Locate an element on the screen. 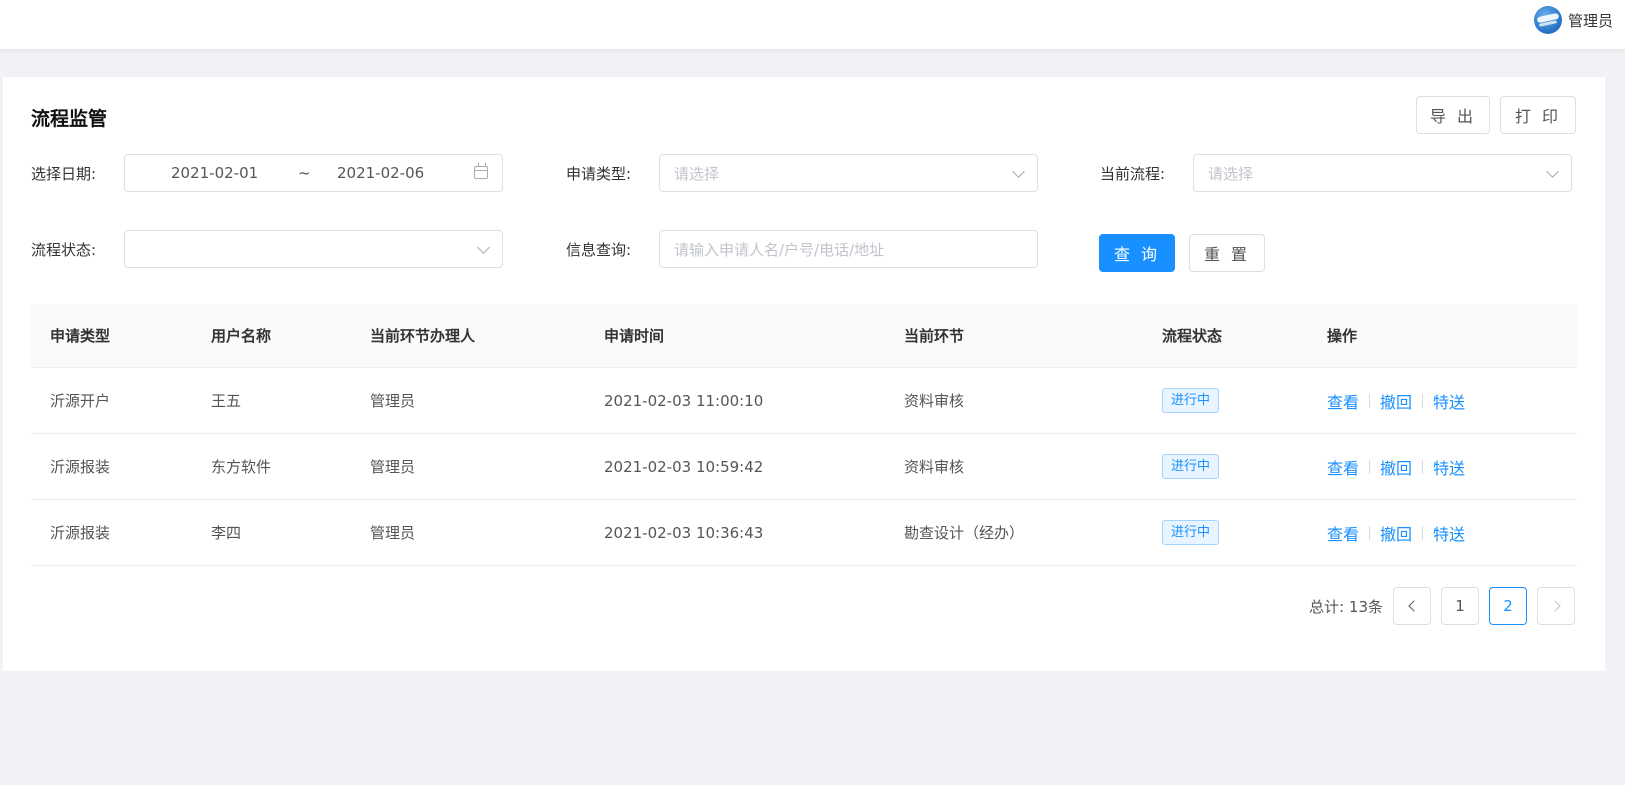  date-label: 选择日期: is located at coordinates (64, 173).